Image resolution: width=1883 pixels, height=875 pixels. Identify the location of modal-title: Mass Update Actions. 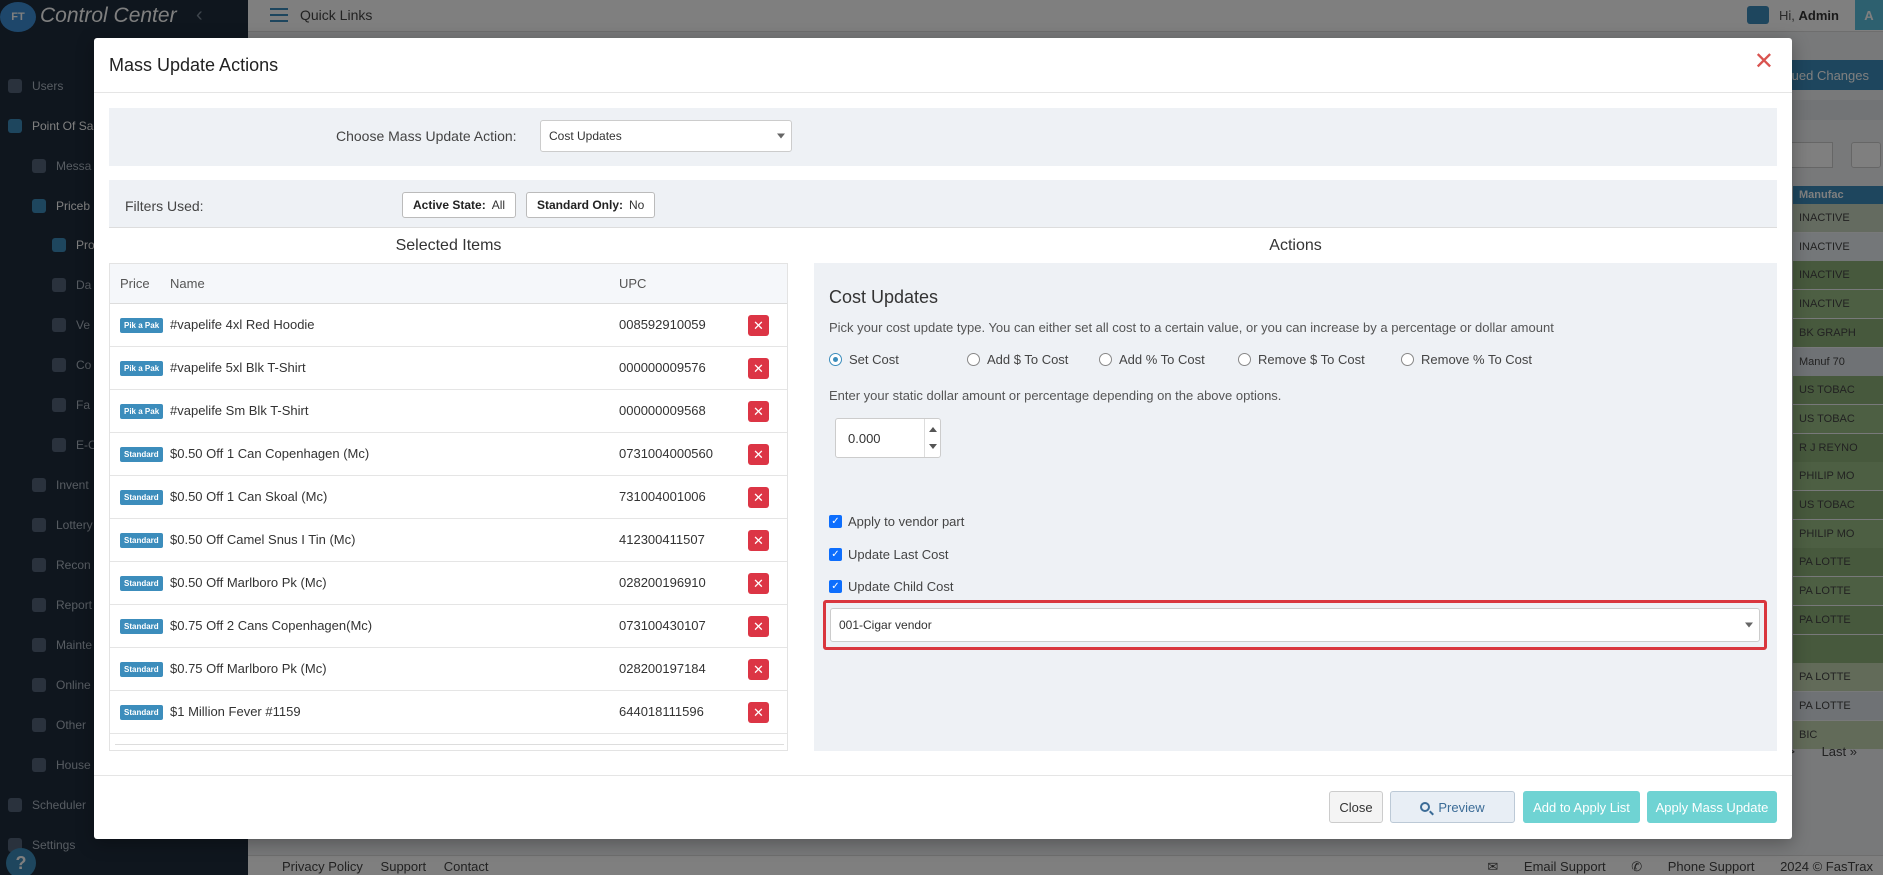
(194, 65).